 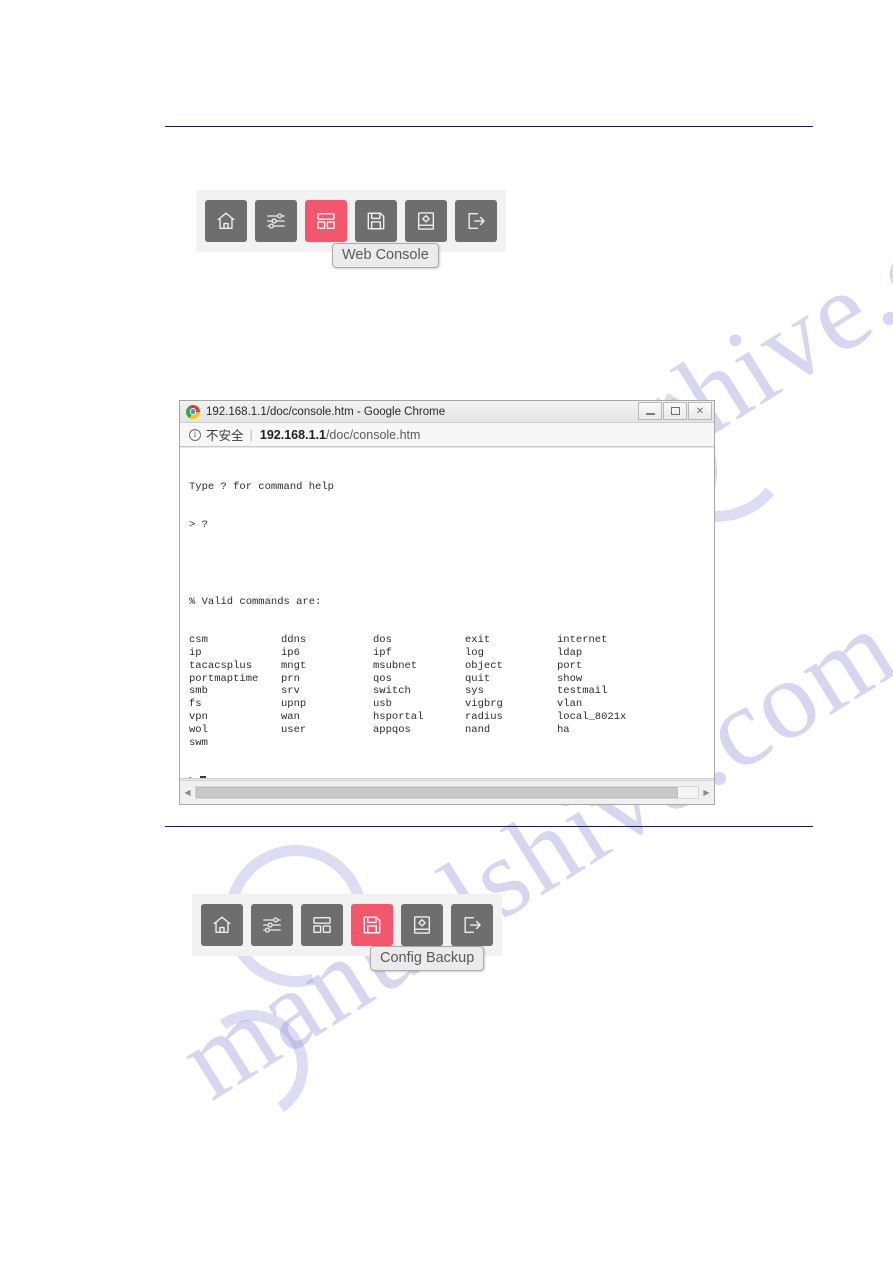 What do you see at coordinates (224, 678) in the screenshot?
I see `command-name: portmaptime` at bounding box center [224, 678].